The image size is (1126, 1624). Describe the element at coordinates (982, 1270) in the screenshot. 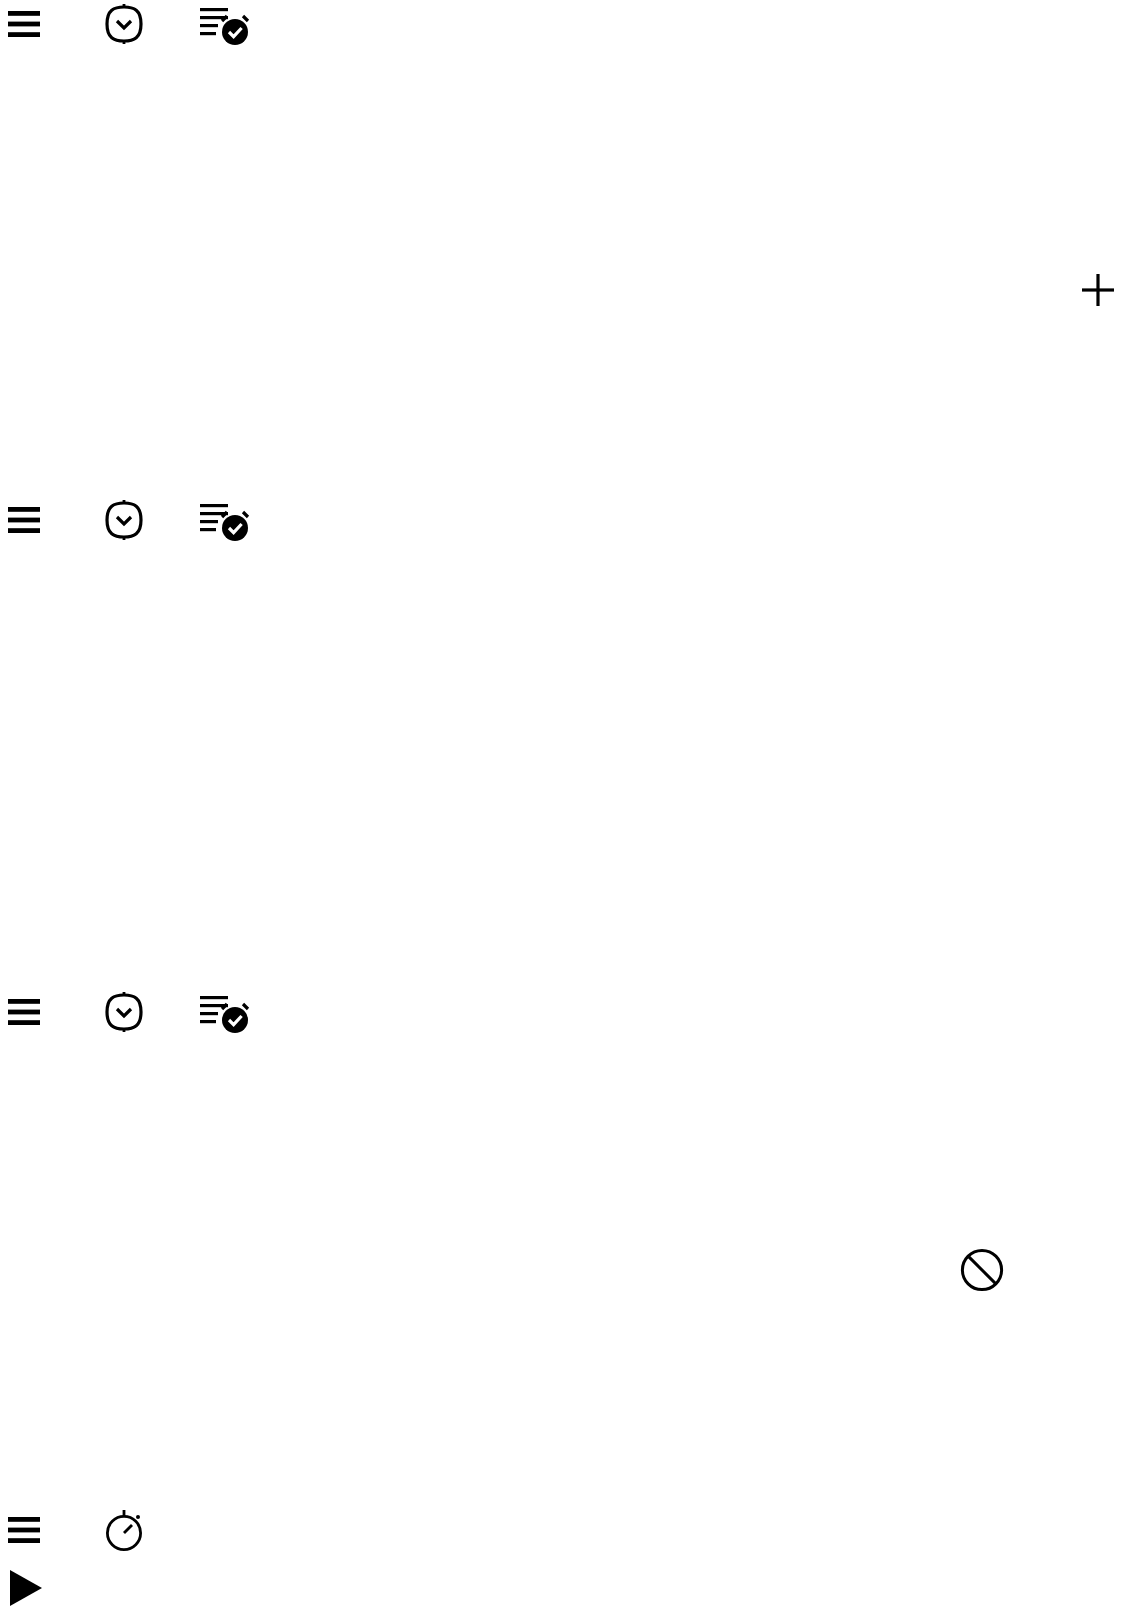

I see `block-icon` at that location.